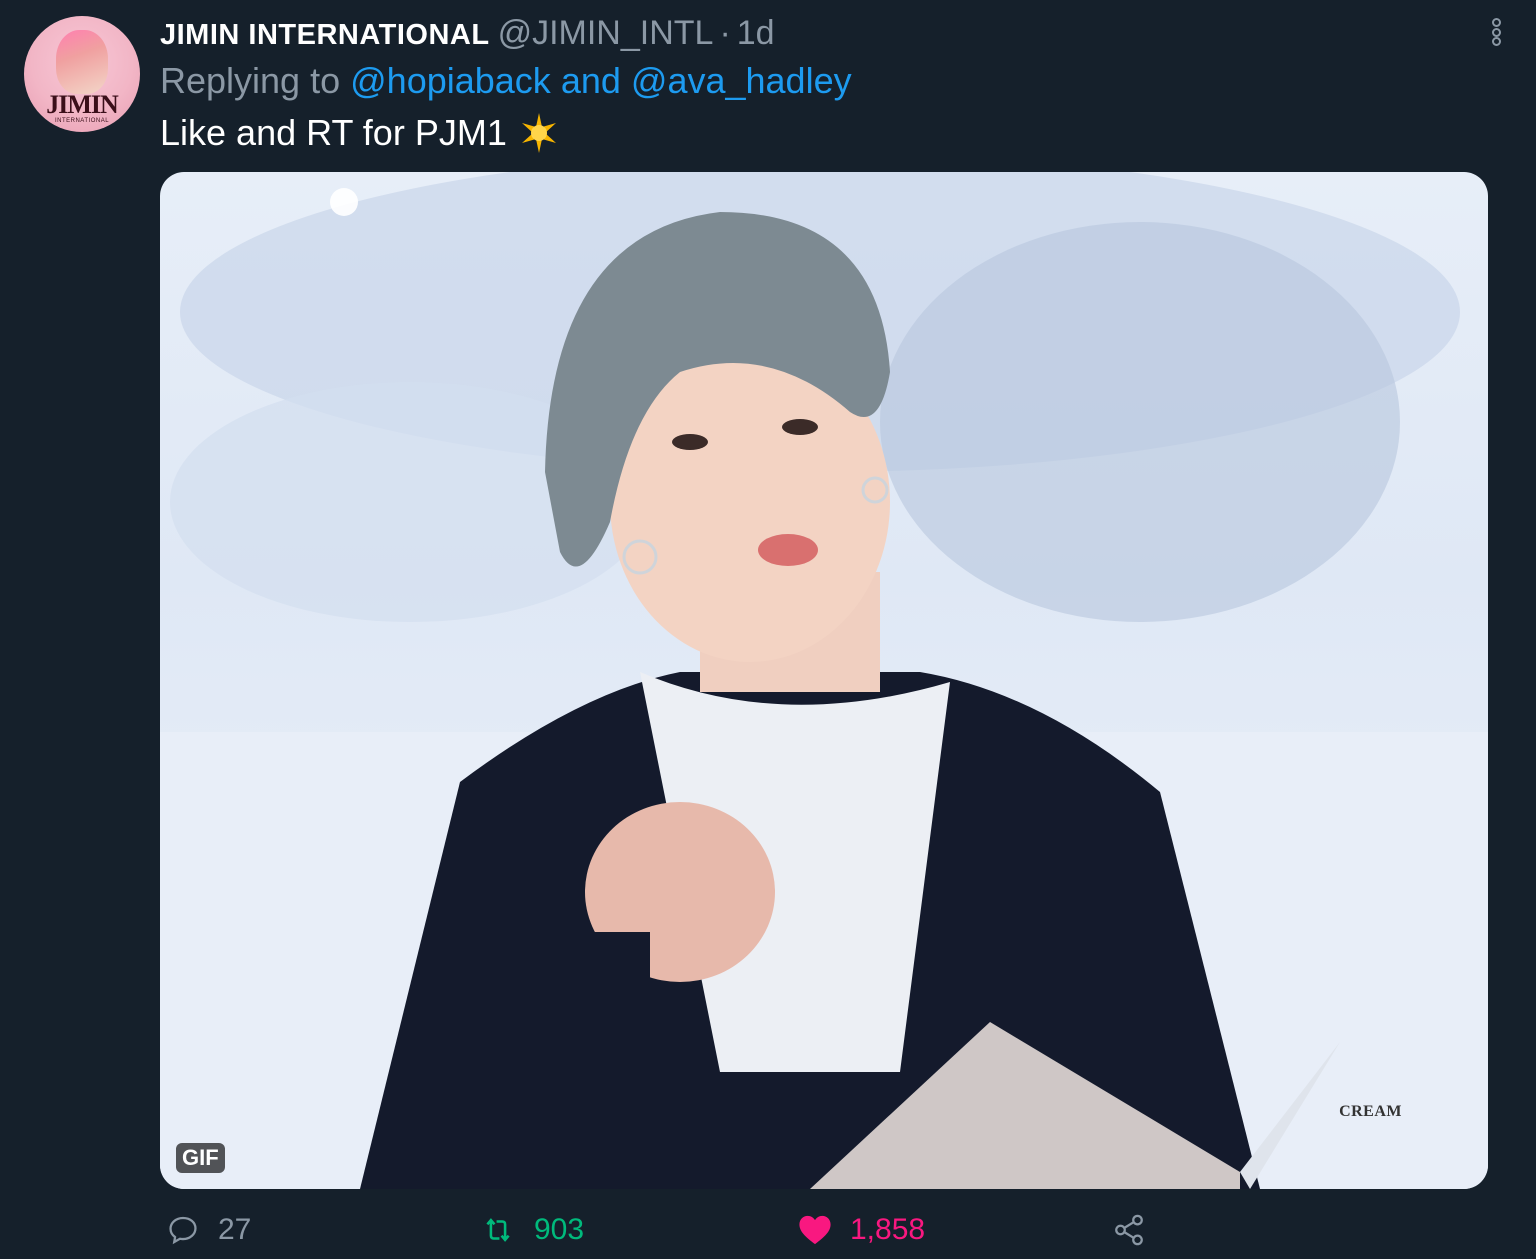  What do you see at coordinates (82, 121) in the screenshot?
I see `avatar-logo-subtext: INTERNATIONAL` at bounding box center [82, 121].